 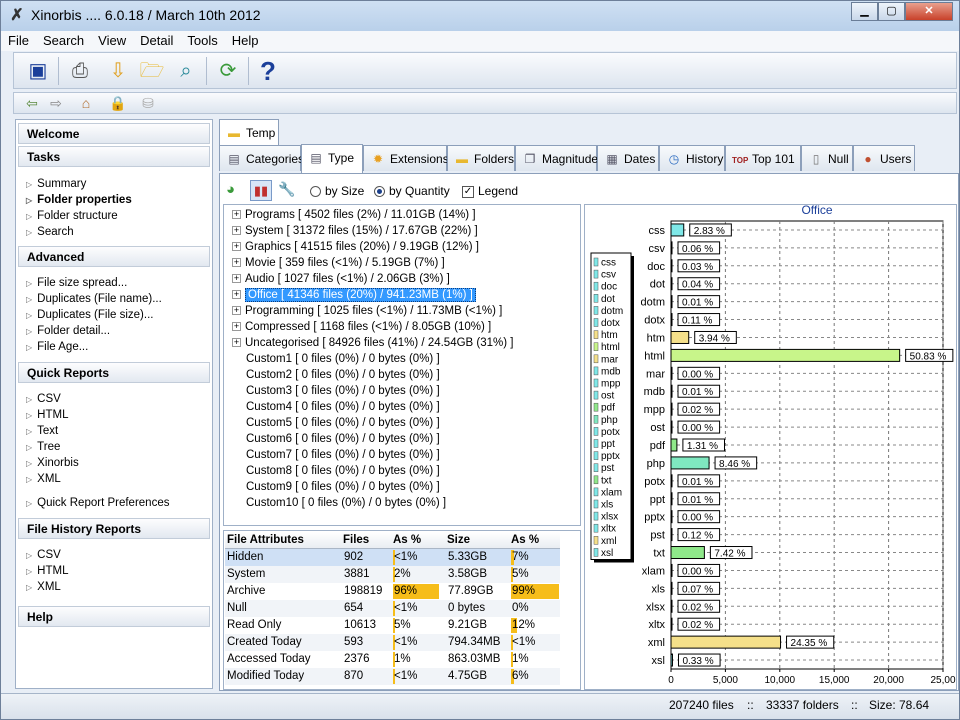 What do you see at coordinates (50, 232) in the screenshot?
I see `sidebar-item-search: ▷ Search` at bounding box center [50, 232].